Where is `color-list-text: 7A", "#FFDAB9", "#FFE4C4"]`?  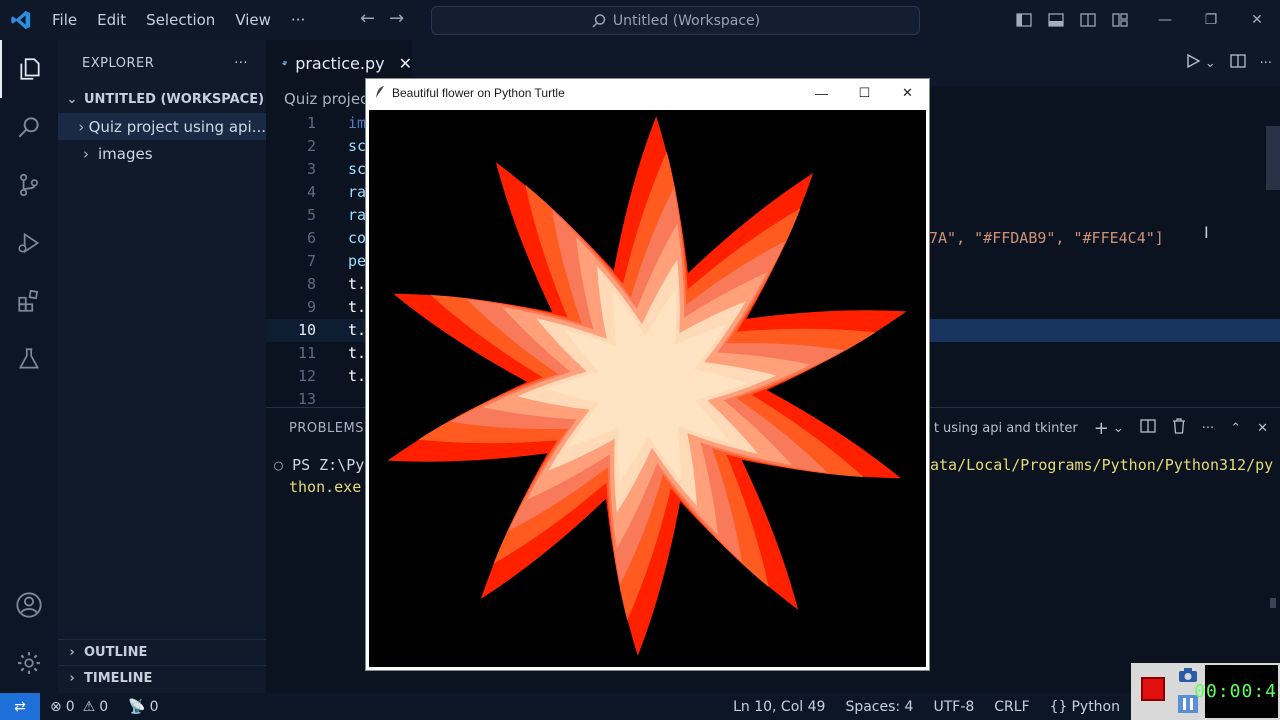 color-list-text: 7A", "#FFDAB9", "#FFE4C4"] is located at coordinates (1046, 238).